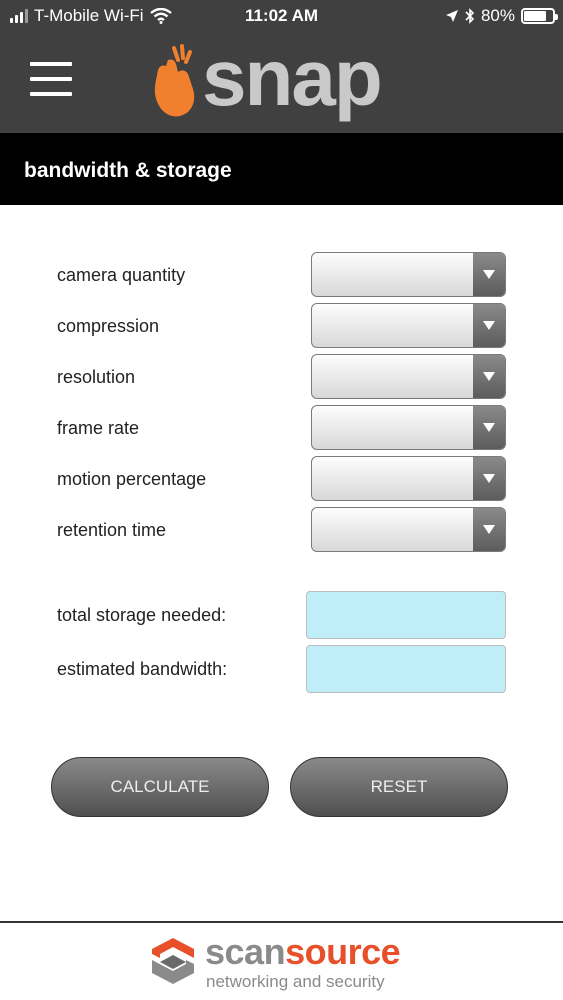  I want to click on frame-rate-label: frame rate, so click(98, 428).